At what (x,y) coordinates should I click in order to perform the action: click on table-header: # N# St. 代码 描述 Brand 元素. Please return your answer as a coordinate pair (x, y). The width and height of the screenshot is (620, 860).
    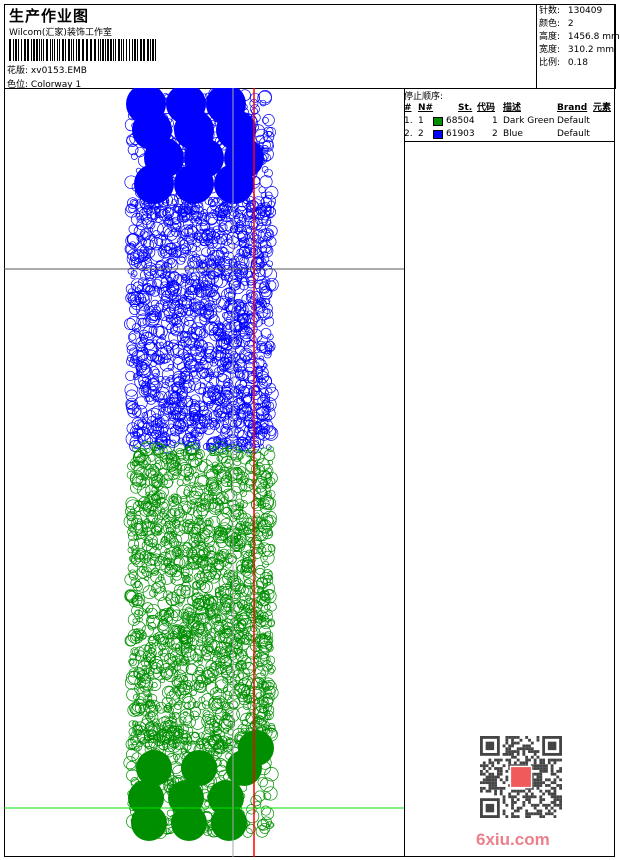
    Looking at the image, I should click on (509, 108).